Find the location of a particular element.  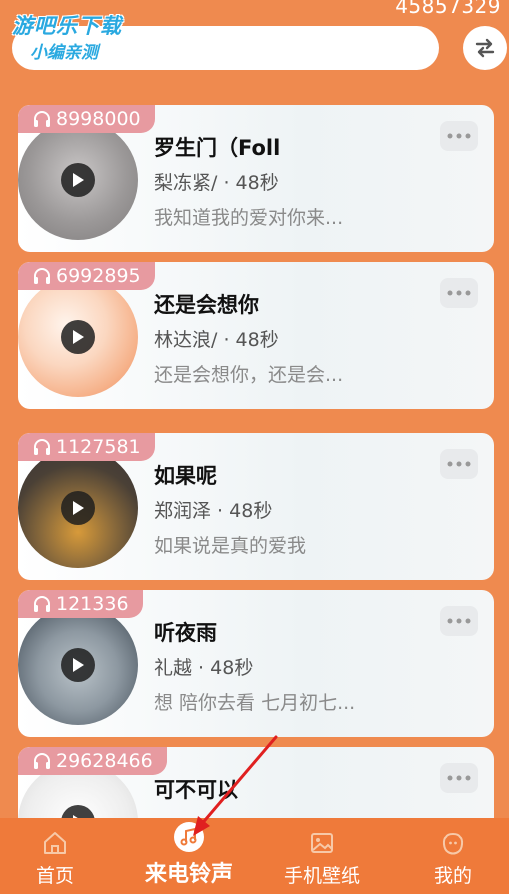

tab-home: 首页 is located at coordinates (55, 856).